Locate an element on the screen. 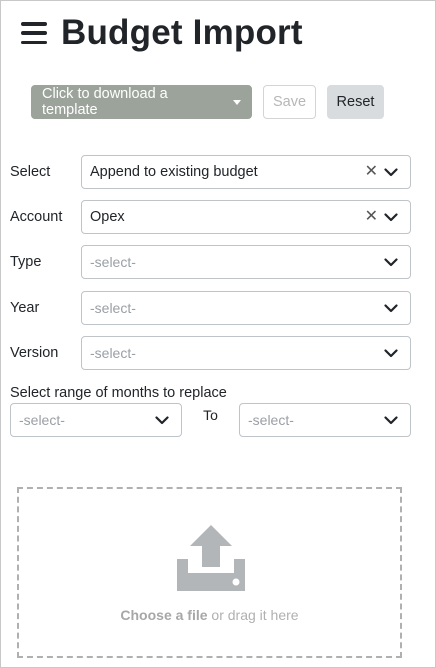 The image size is (436, 668). type-dropdown: -select- is located at coordinates (246, 262).